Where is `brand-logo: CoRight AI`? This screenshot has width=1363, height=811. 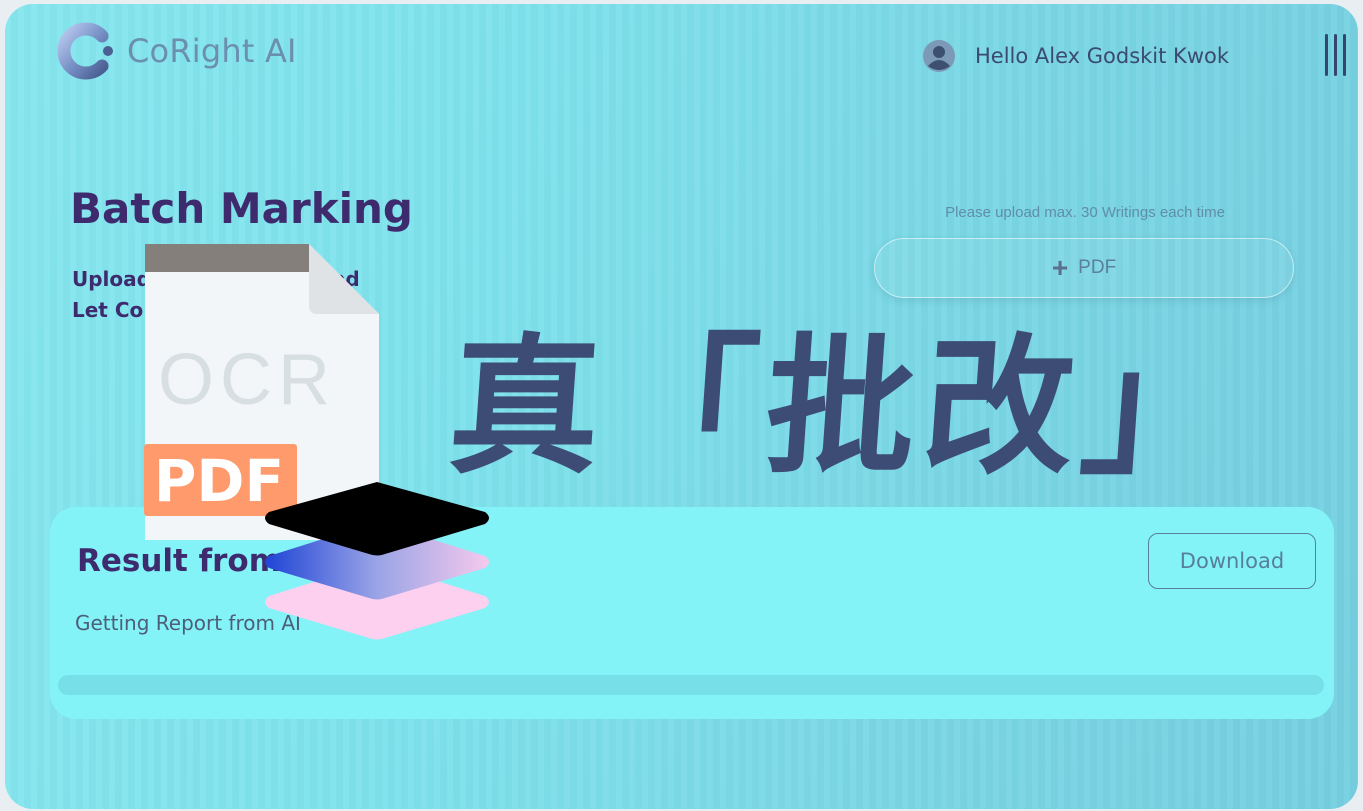
brand-logo: CoRight AI is located at coordinates (177, 51).